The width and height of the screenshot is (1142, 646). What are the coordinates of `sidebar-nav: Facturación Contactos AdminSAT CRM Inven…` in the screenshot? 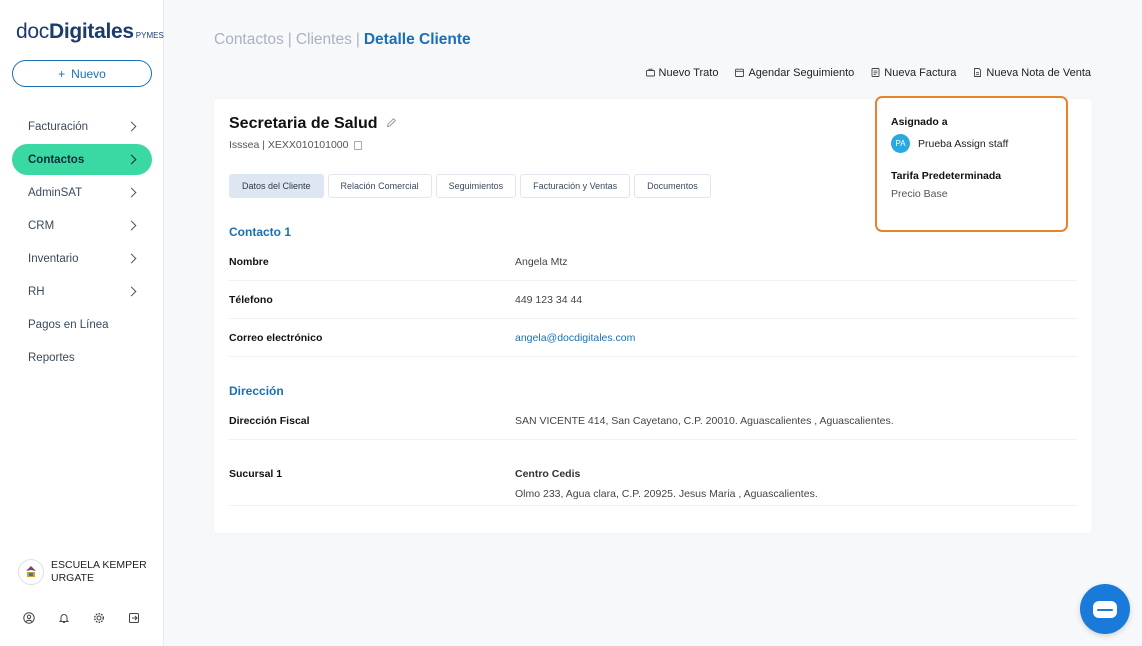 It's located at (82, 243).